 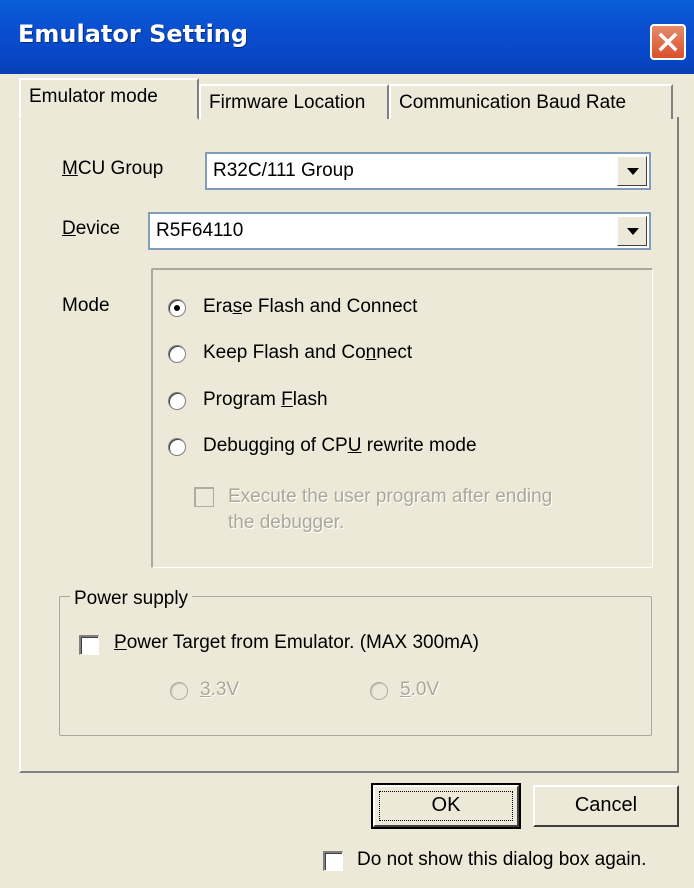 I want to click on power-target-label: Power Target from Emulator. (MAX 300mA), so click(x=296, y=643).